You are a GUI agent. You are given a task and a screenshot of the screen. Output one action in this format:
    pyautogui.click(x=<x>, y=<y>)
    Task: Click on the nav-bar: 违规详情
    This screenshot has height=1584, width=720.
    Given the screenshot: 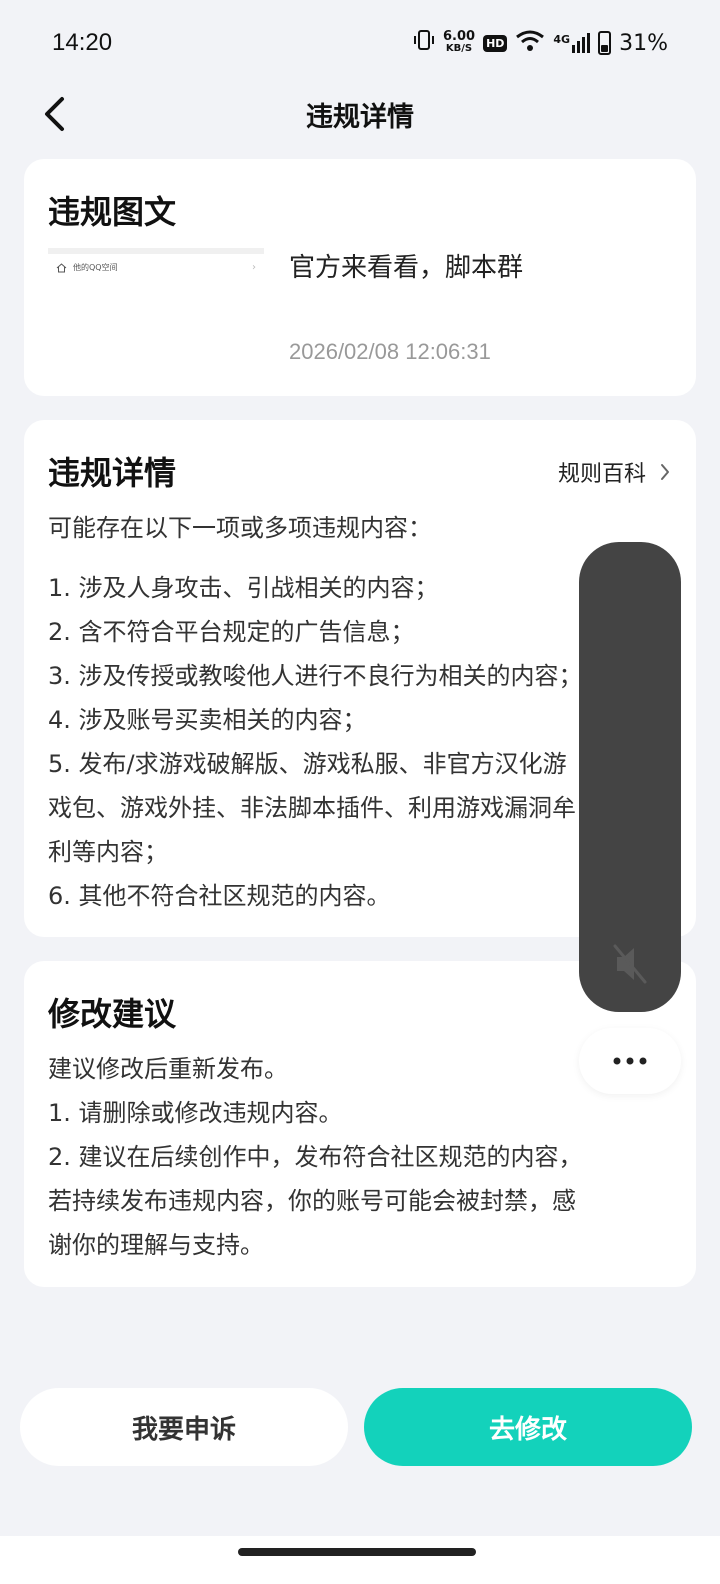 What is the action you would take?
    pyautogui.click(x=360, y=114)
    